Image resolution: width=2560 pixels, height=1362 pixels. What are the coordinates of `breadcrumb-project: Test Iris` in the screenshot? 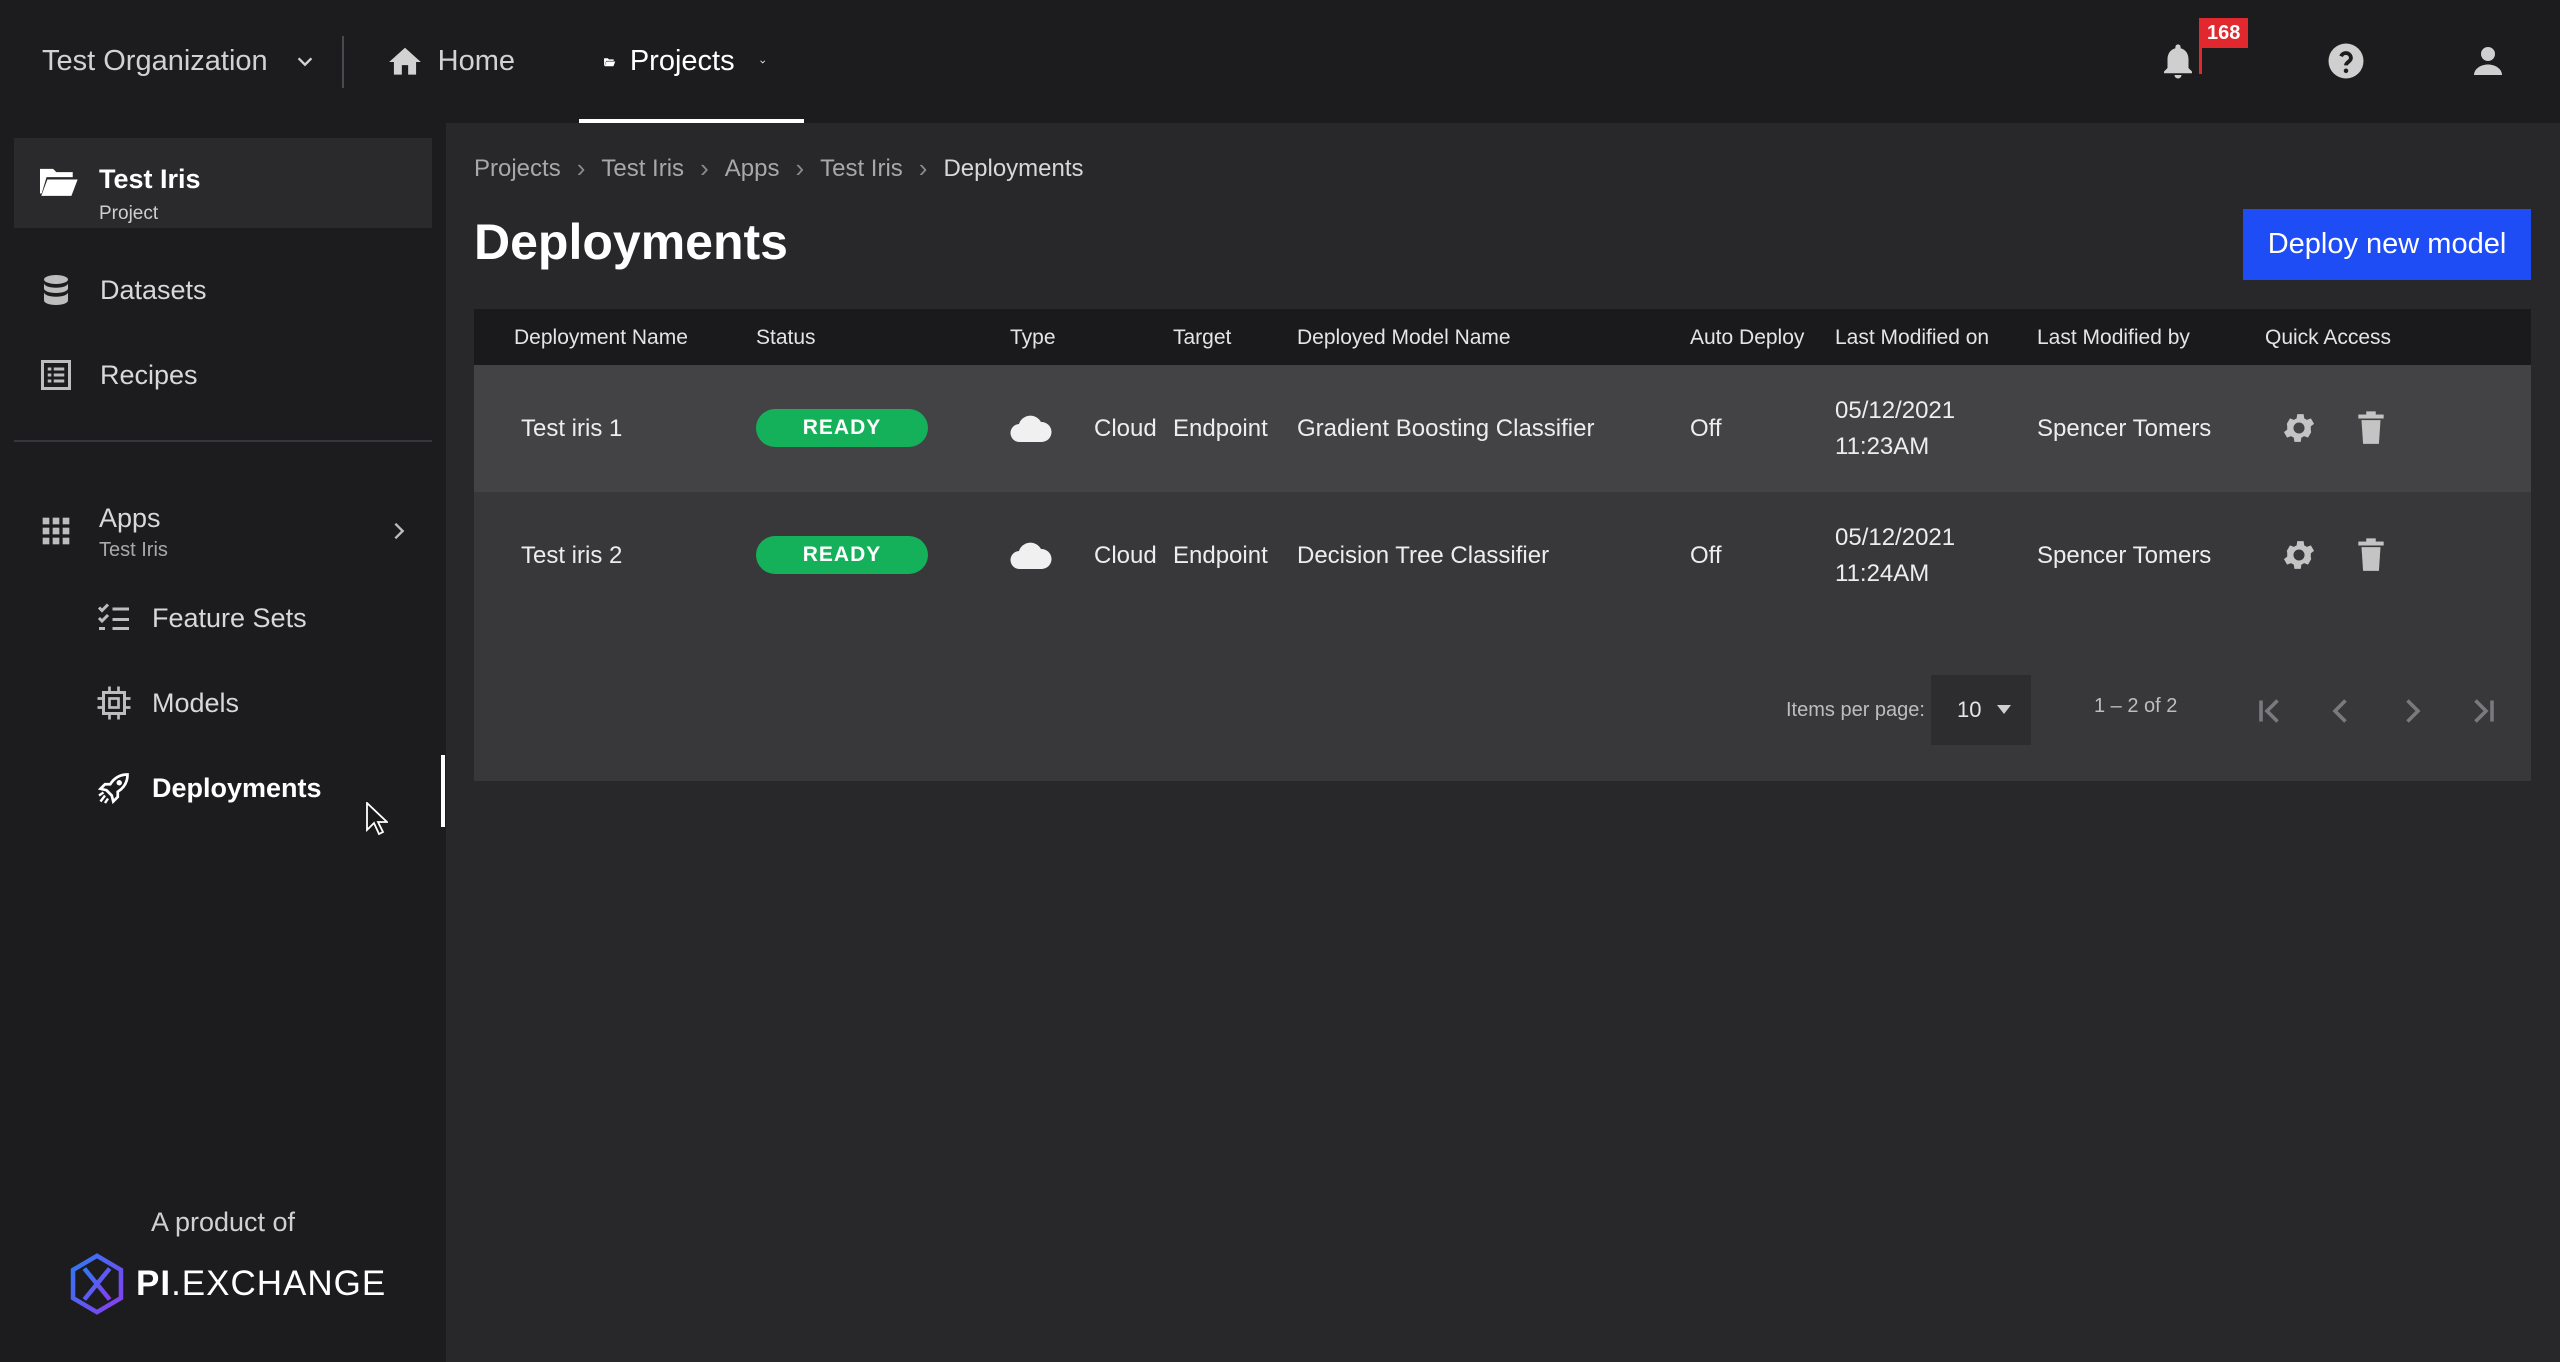 It's located at (642, 169).